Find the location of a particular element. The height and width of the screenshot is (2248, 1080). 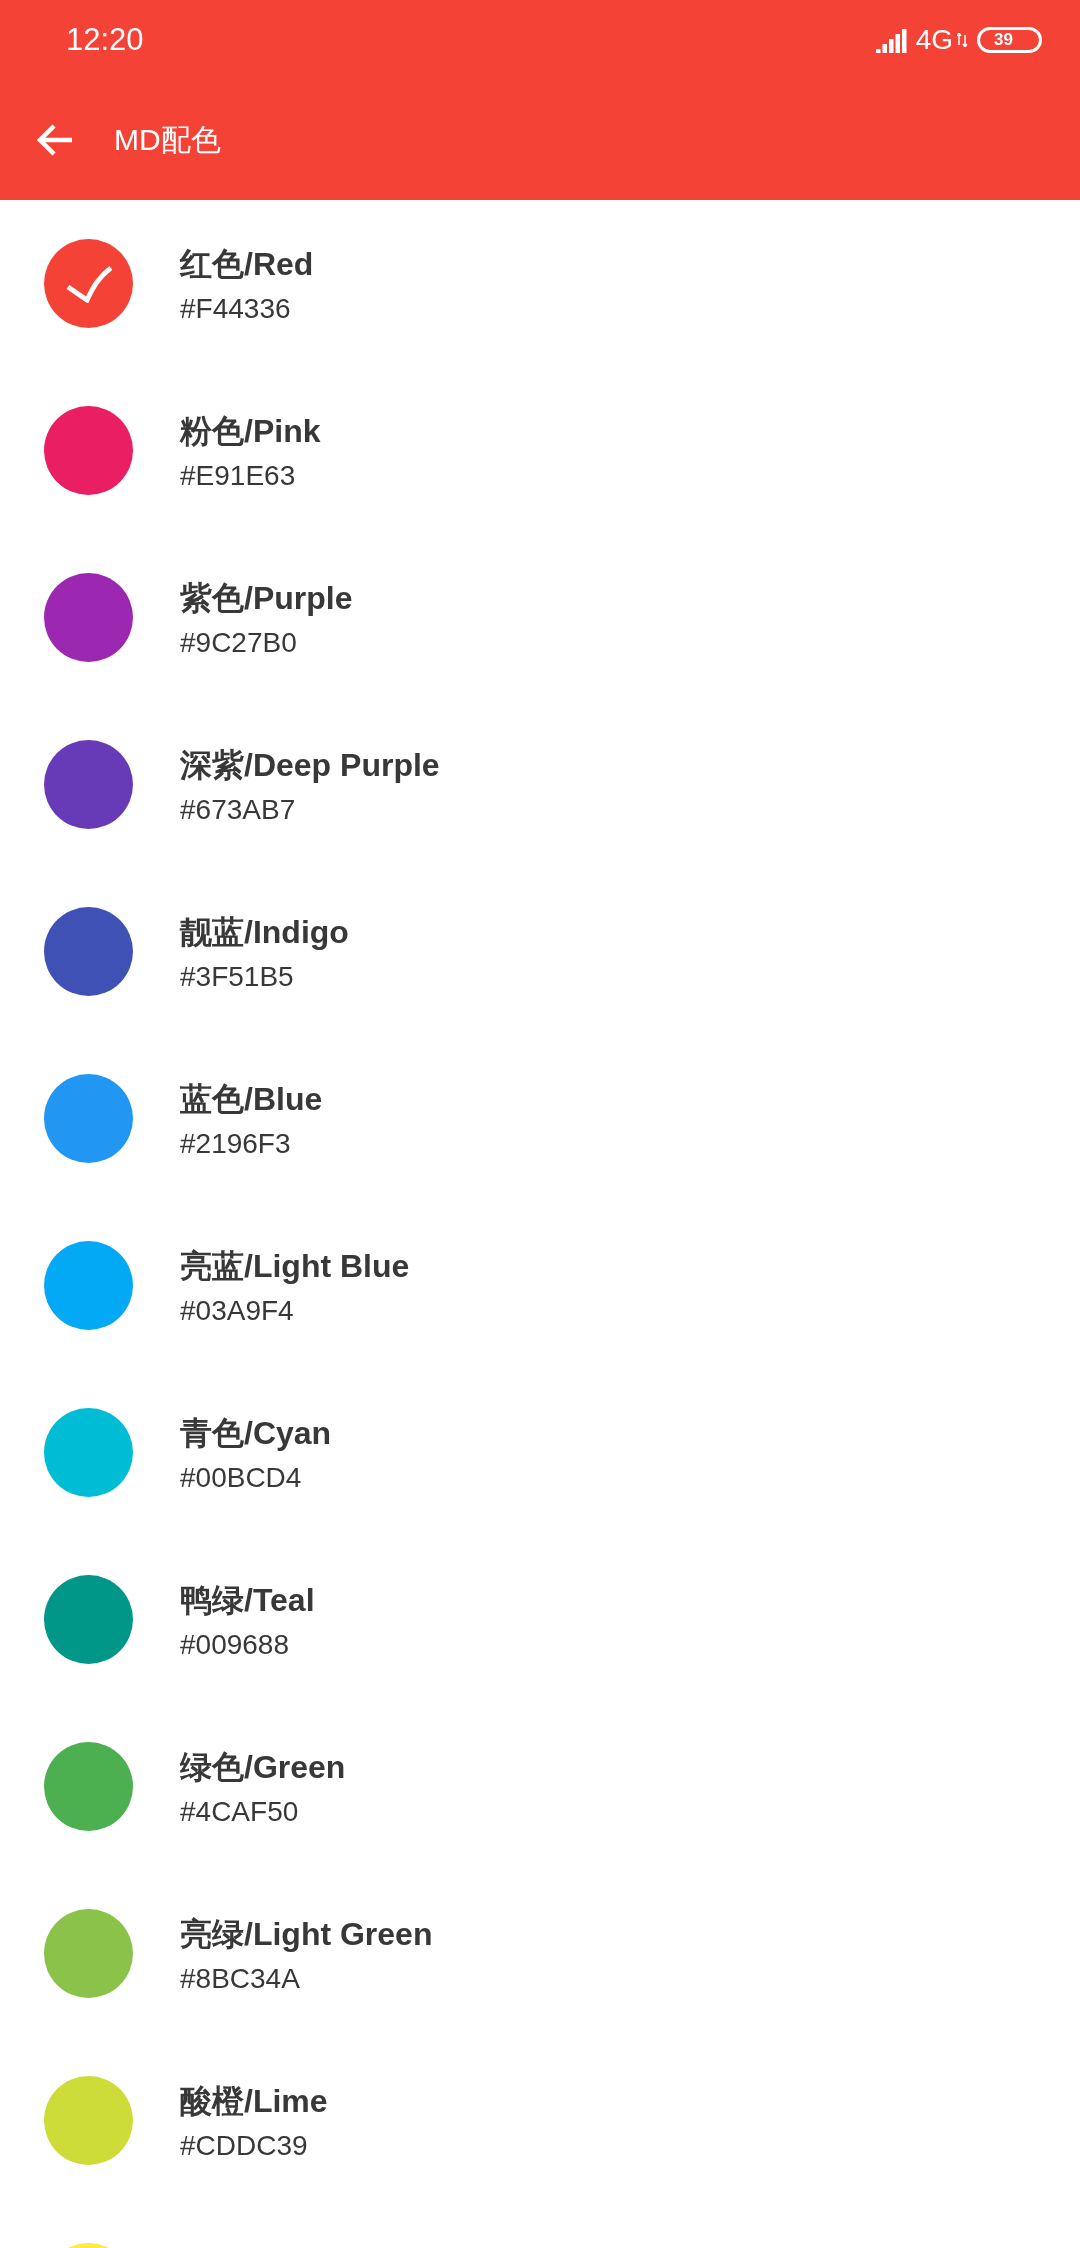

color-hex: #4CAF50 is located at coordinates (240, 1811).